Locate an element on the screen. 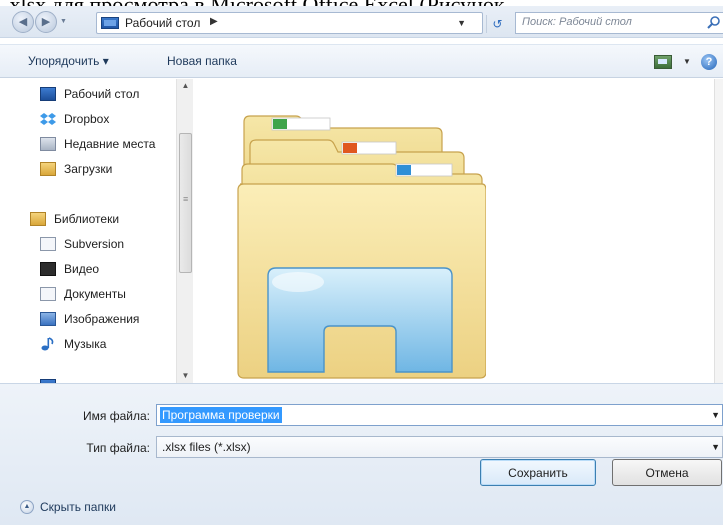 This screenshot has width=723, height=525. nav-item-label: Музыка is located at coordinates (85, 344).